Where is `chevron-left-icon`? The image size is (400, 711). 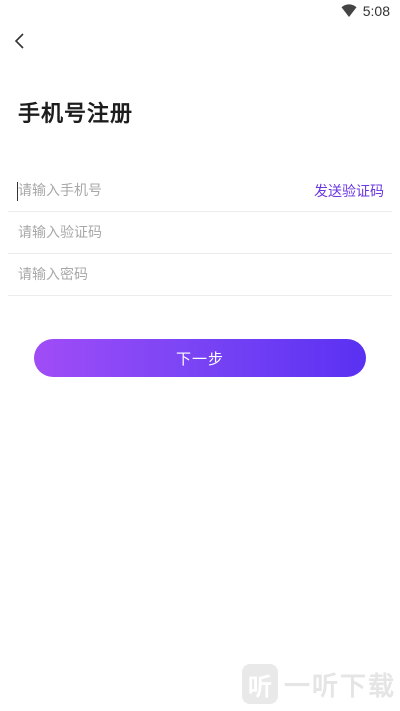 chevron-left-icon is located at coordinates (19, 41).